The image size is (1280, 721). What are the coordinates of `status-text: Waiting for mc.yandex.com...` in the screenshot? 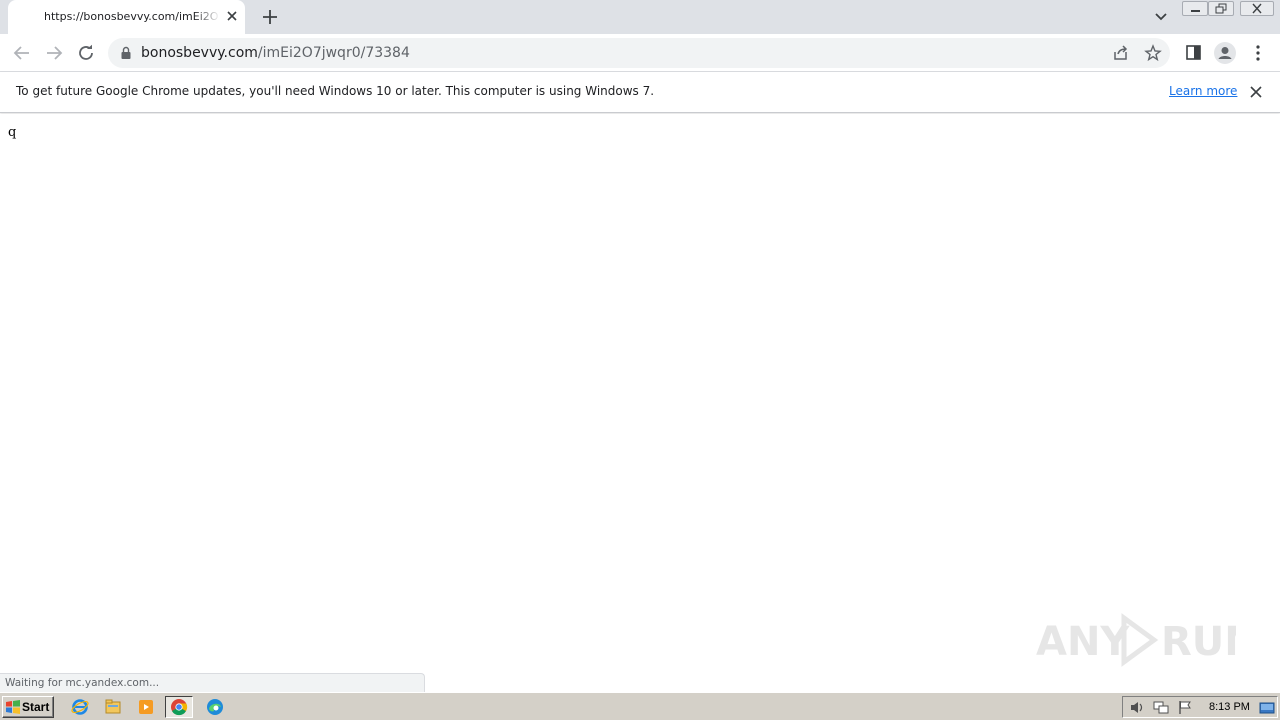 It's located at (82, 683).